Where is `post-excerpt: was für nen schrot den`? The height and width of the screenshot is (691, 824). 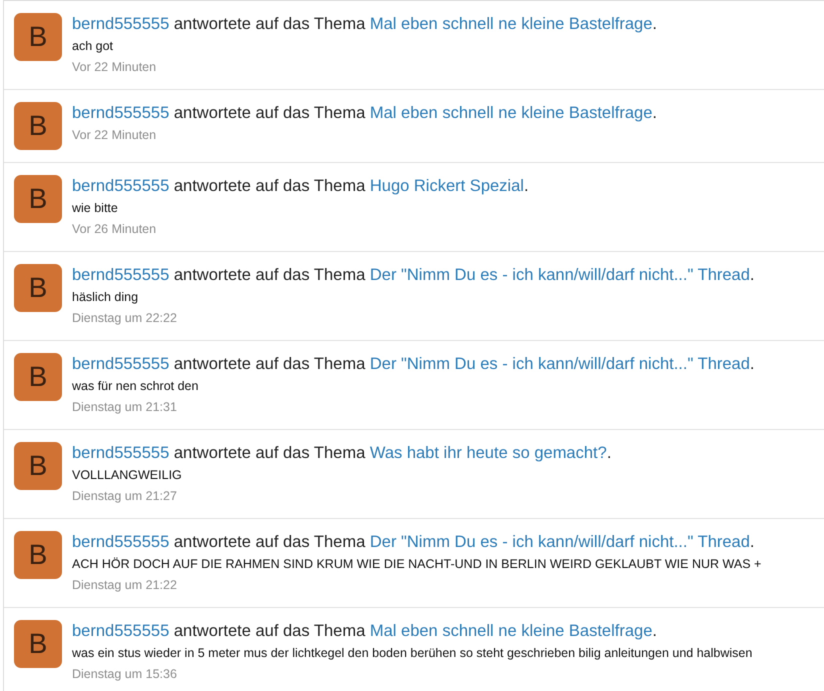
post-excerpt: was für nen schrot den is located at coordinates (136, 386).